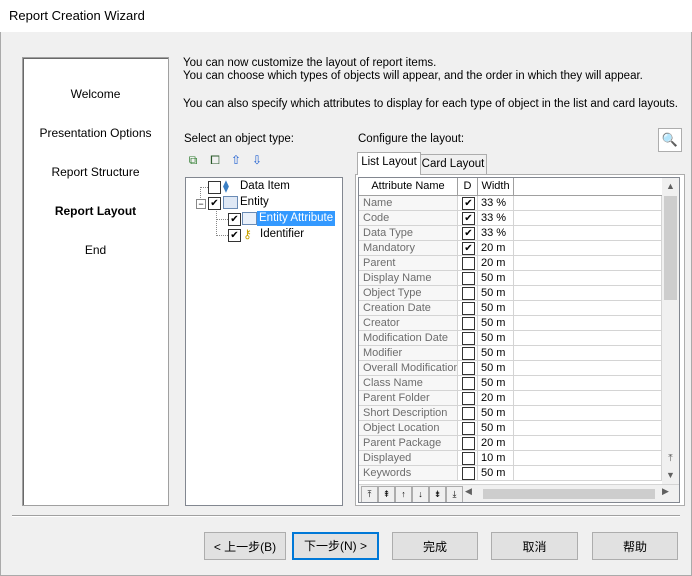  Describe the element at coordinates (534, 546) in the screenshot. I see `cancel-button: 取消` at that location.